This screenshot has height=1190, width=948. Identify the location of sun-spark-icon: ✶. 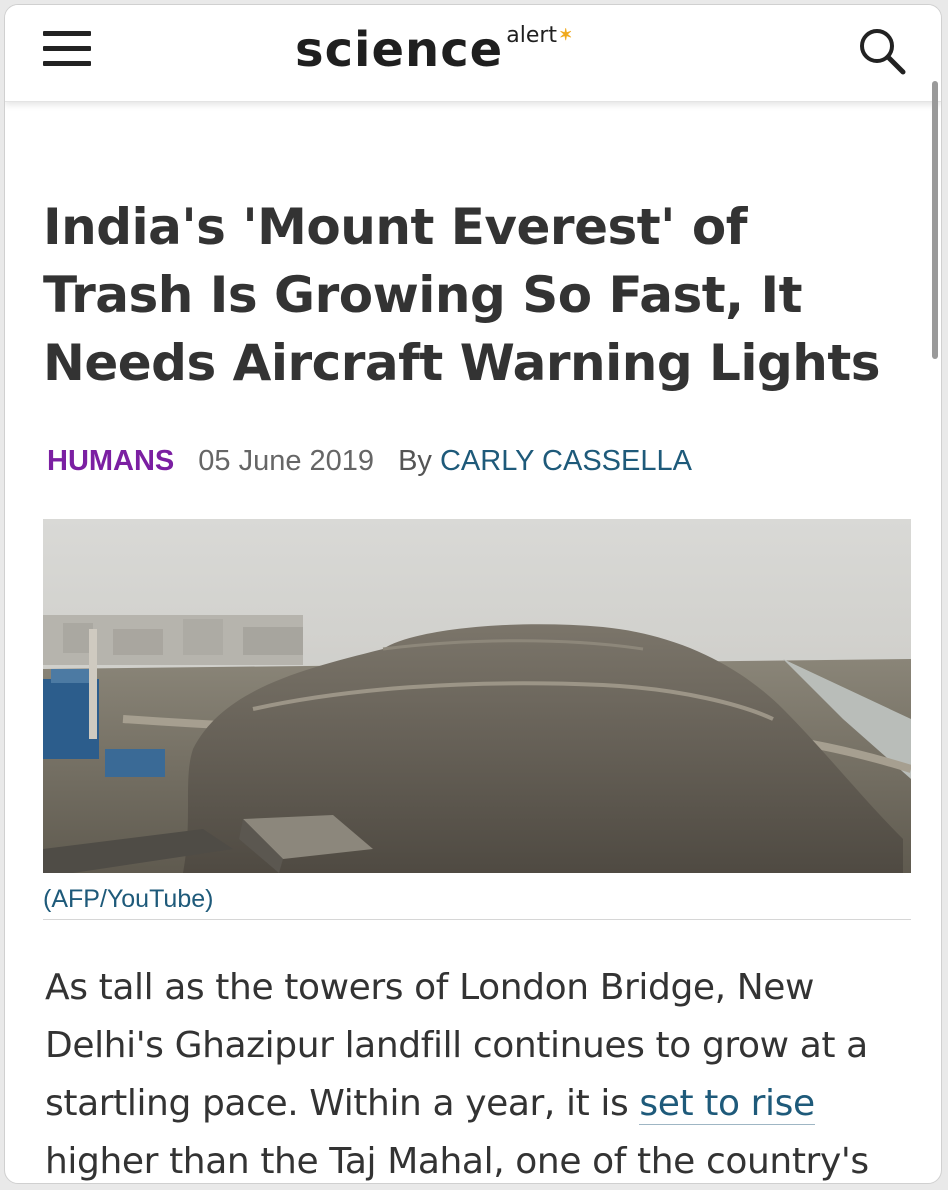
(566, 35).